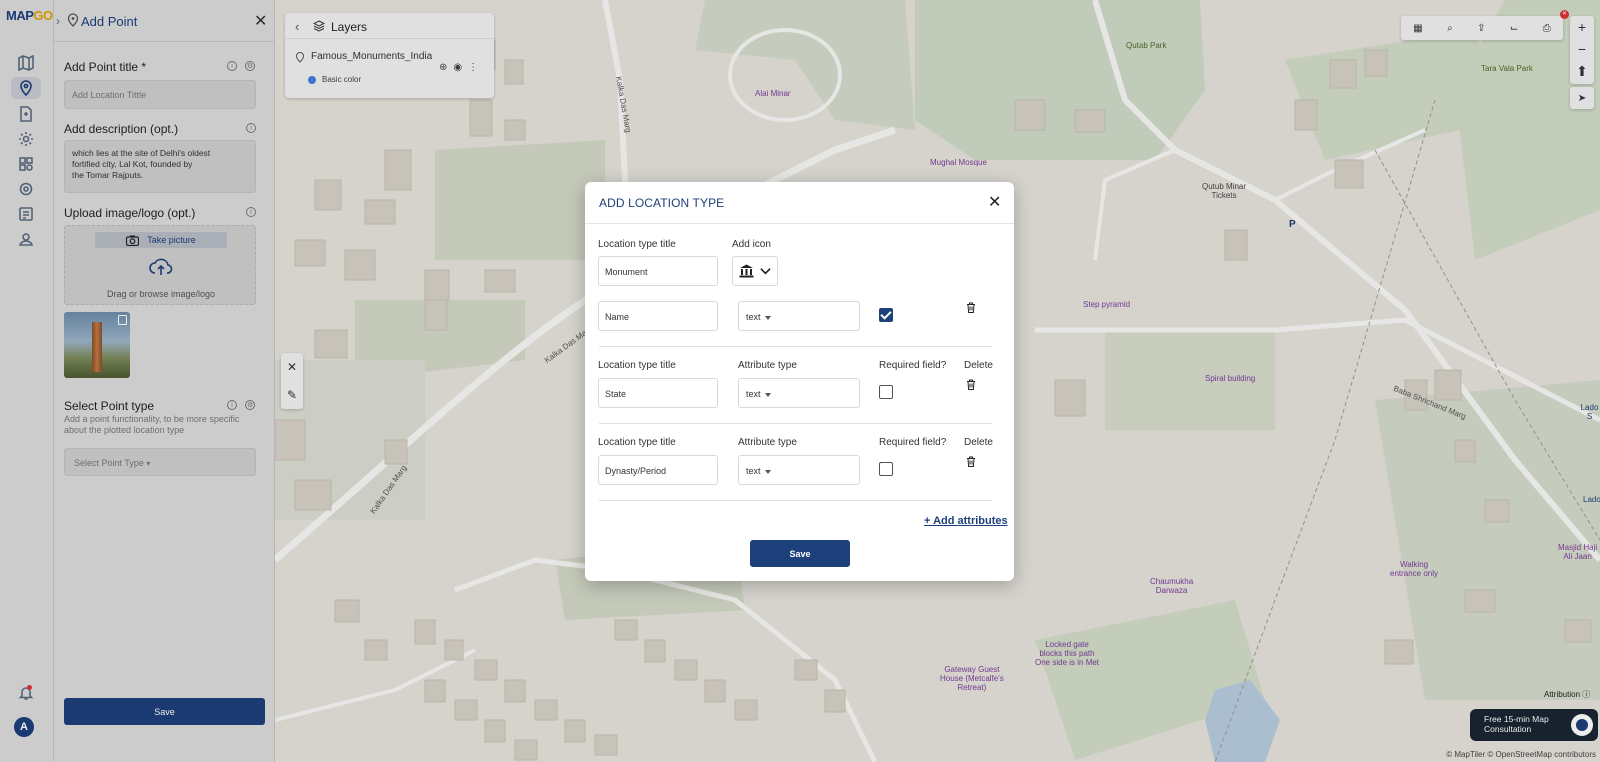 This screenshot has height=762, width=1600. What do you see at coordinates (637, 244) in the screenshot?
I see `location-type-title-label: Location type title` at bounding box center [637, 244].